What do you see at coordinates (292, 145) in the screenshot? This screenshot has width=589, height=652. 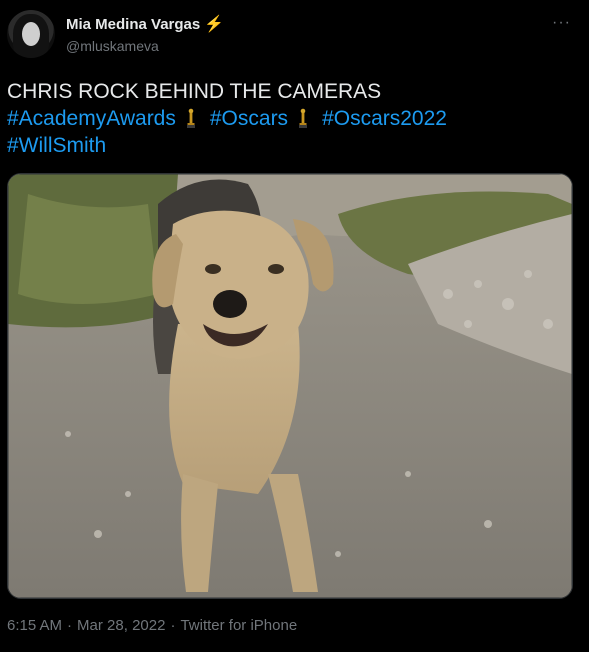 I see `hashtag-line-2: #WillSmith` at bounding box center [292, 145].